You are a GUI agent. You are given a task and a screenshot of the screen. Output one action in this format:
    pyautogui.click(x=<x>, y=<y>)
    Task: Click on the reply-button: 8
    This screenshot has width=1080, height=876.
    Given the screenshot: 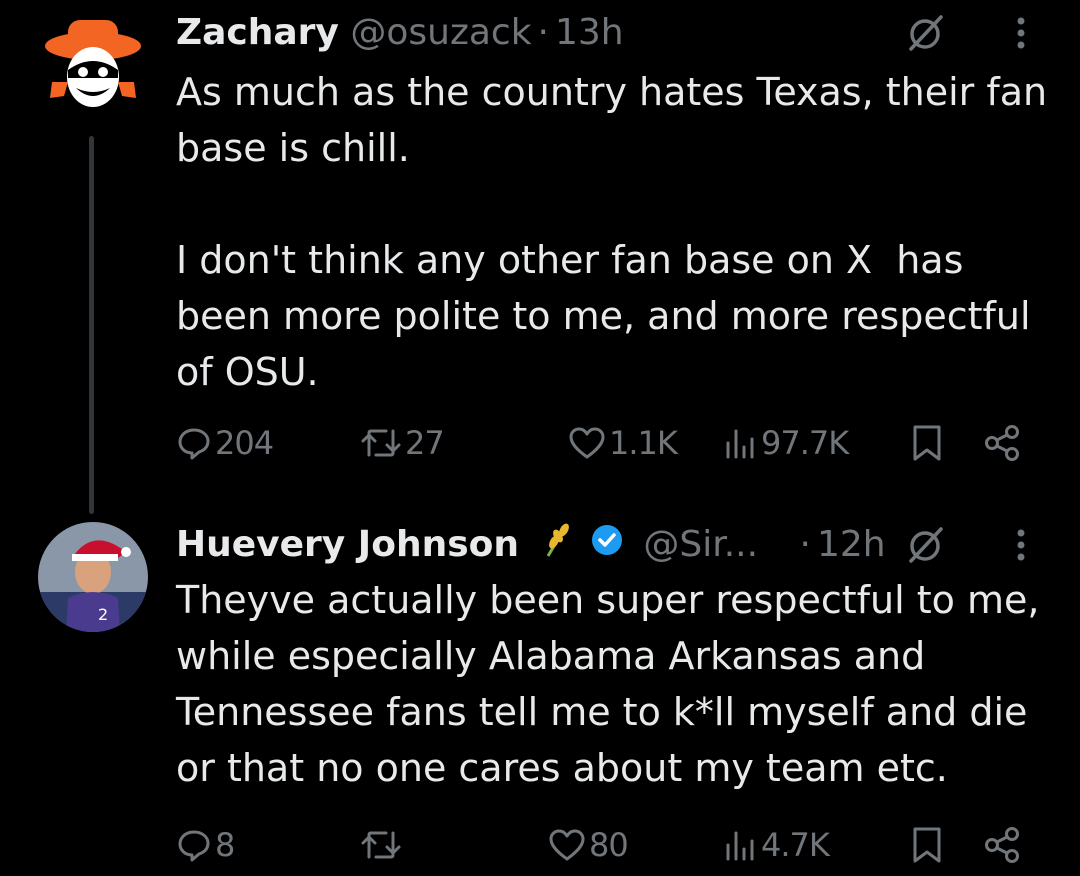 What is the action you would take?
    pyautogui.click(x=205, y=845)
    